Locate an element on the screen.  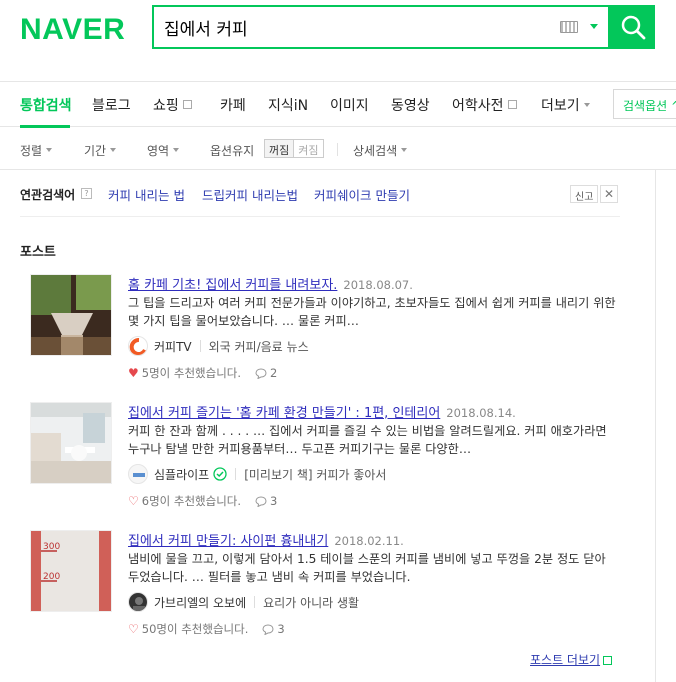
area-filter-label: 영역 is located at coordinates (158, 151).